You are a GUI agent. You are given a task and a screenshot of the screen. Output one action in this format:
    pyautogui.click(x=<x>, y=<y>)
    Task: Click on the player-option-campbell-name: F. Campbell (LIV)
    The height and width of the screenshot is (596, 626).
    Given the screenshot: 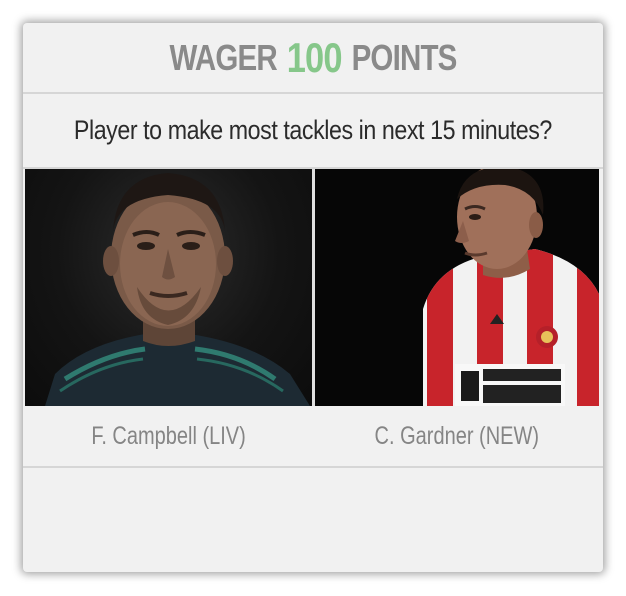 What is the action you would take?
    pyautogui.click(x=168, y=436)
    